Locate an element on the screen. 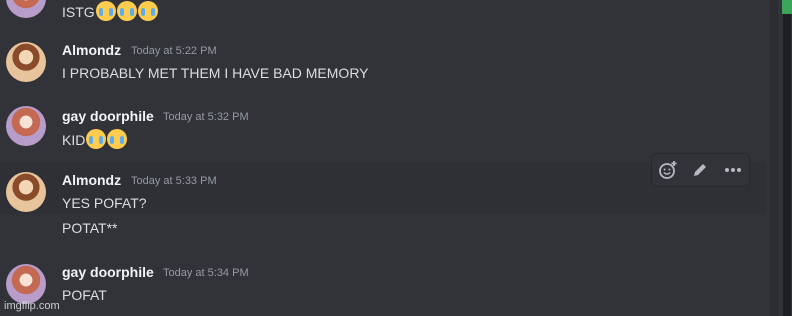 This screenshot has width=792, height=316. timestamp: Today at 5:34 PM is located at coordinates (206, 273).